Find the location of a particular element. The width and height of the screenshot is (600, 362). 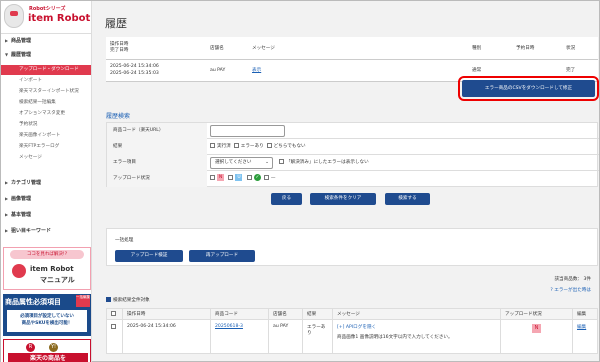

api-log-toggle: [+] APIログを隠く is located at coordinates (356, 327).